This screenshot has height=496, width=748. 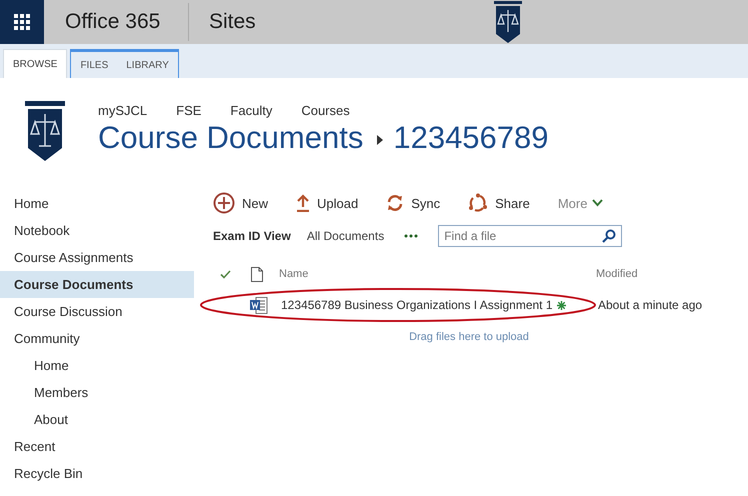 I want to click on nav-item: About, so click(x=97, y=419).